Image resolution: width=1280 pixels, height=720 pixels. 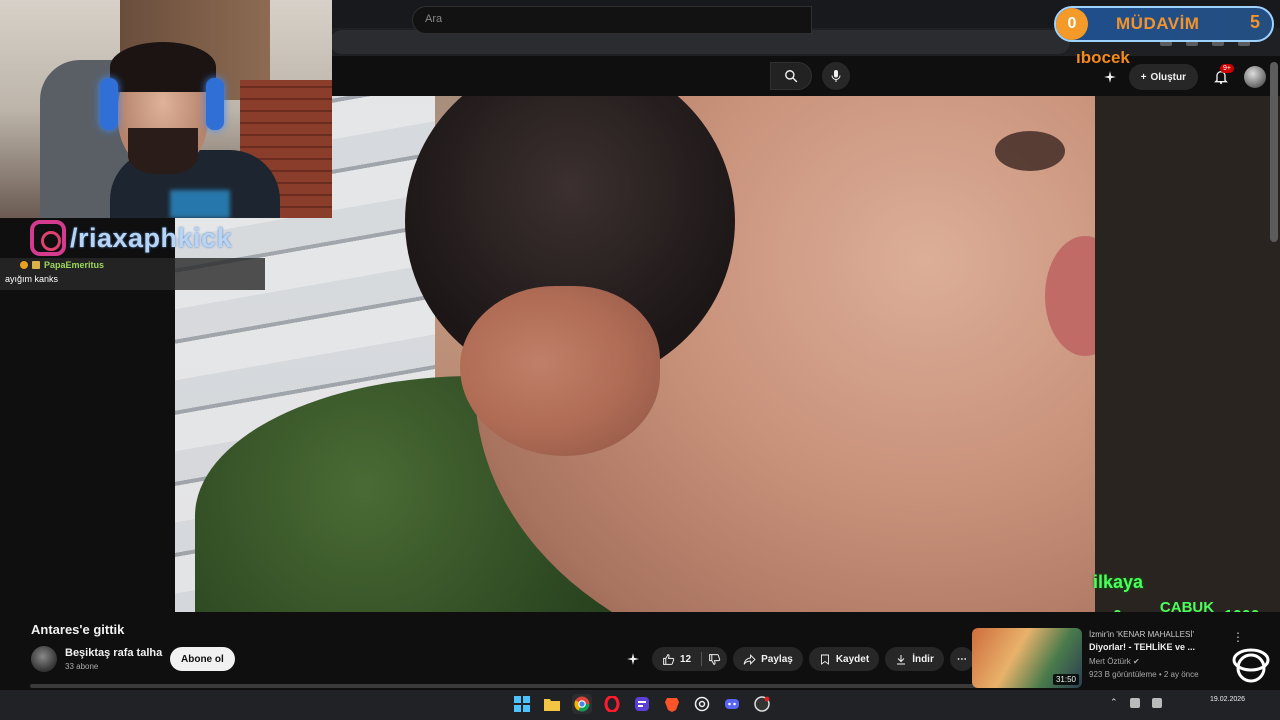 I want to click on video-title: Antares'e gittik, so click(x=78, y=629).